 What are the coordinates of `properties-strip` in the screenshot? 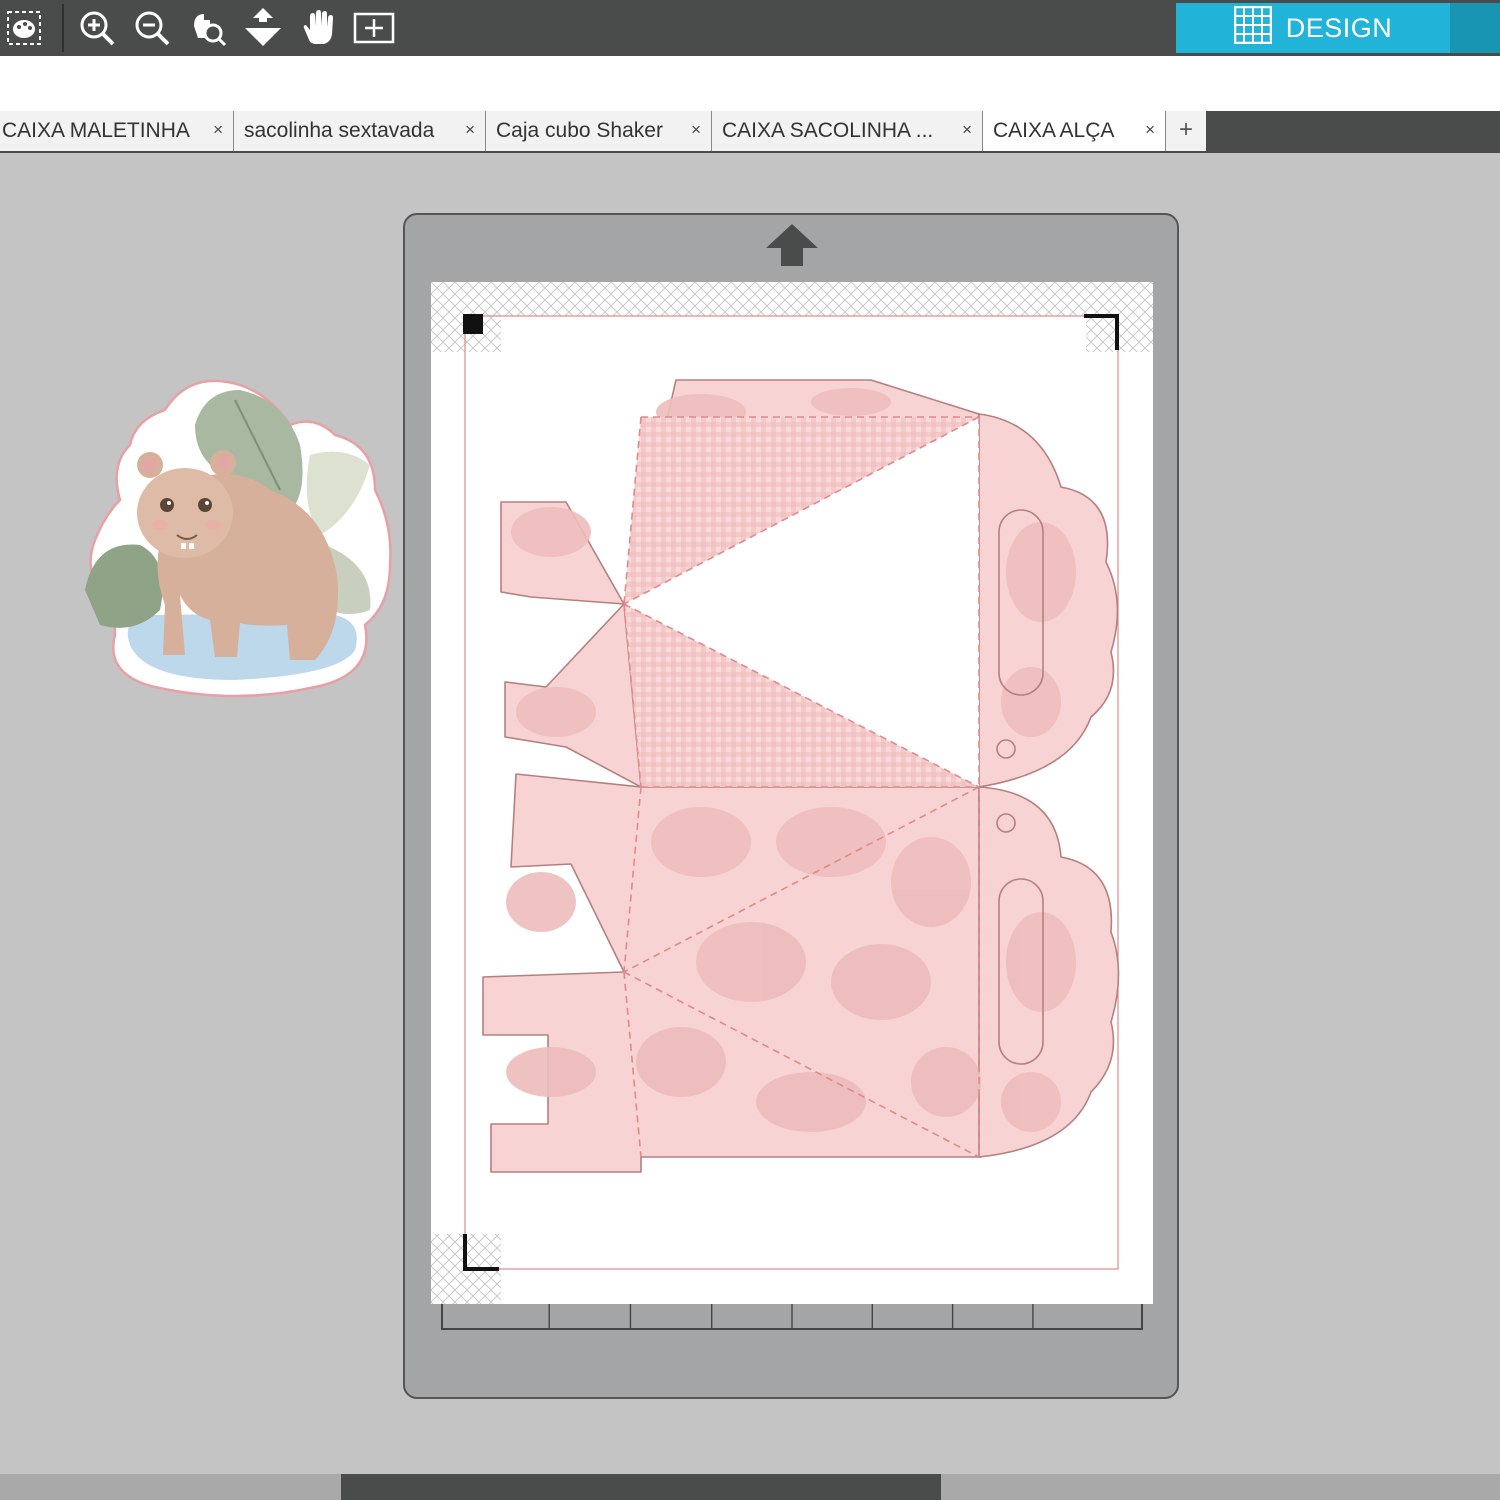 It's located at (750, 83).